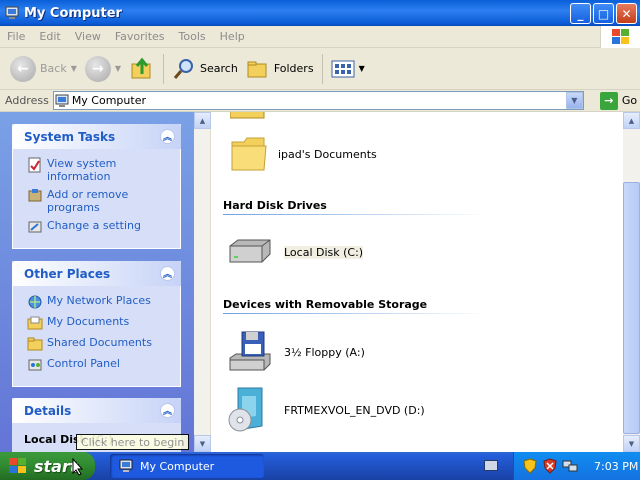 This screenshot has width=640, height=480. I want to click on address-bar: Address My Computer ▼ → Go, so click(320, 101).